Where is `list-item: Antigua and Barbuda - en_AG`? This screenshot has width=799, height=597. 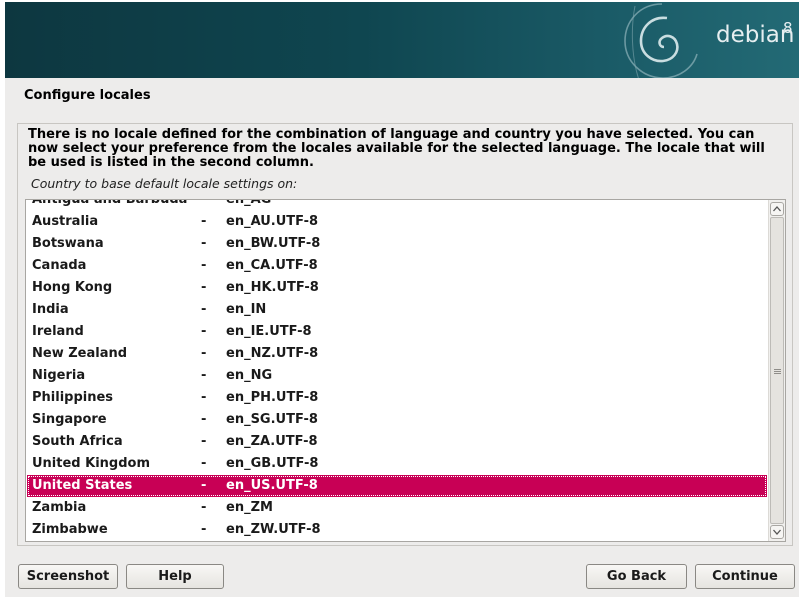
list-item: Antigua and Barbuda - en_AG is located at coordinates (397, 205).